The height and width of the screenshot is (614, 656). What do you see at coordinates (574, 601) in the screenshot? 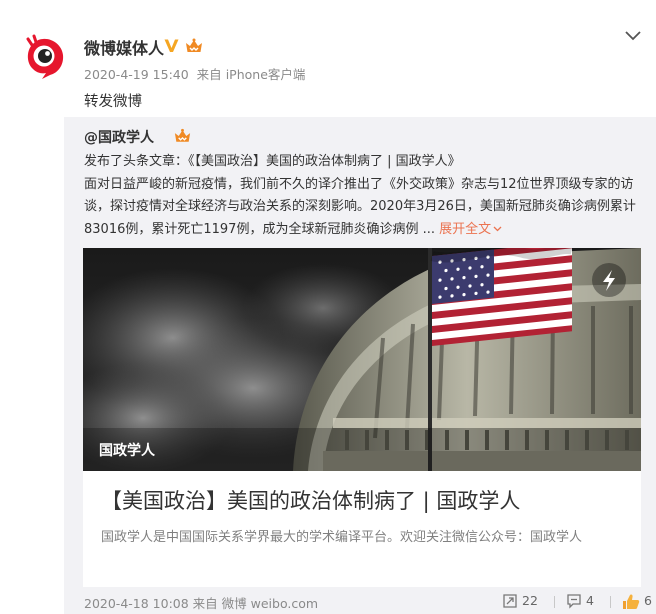
I see `comment-icon` at bounding box center [574, 601].